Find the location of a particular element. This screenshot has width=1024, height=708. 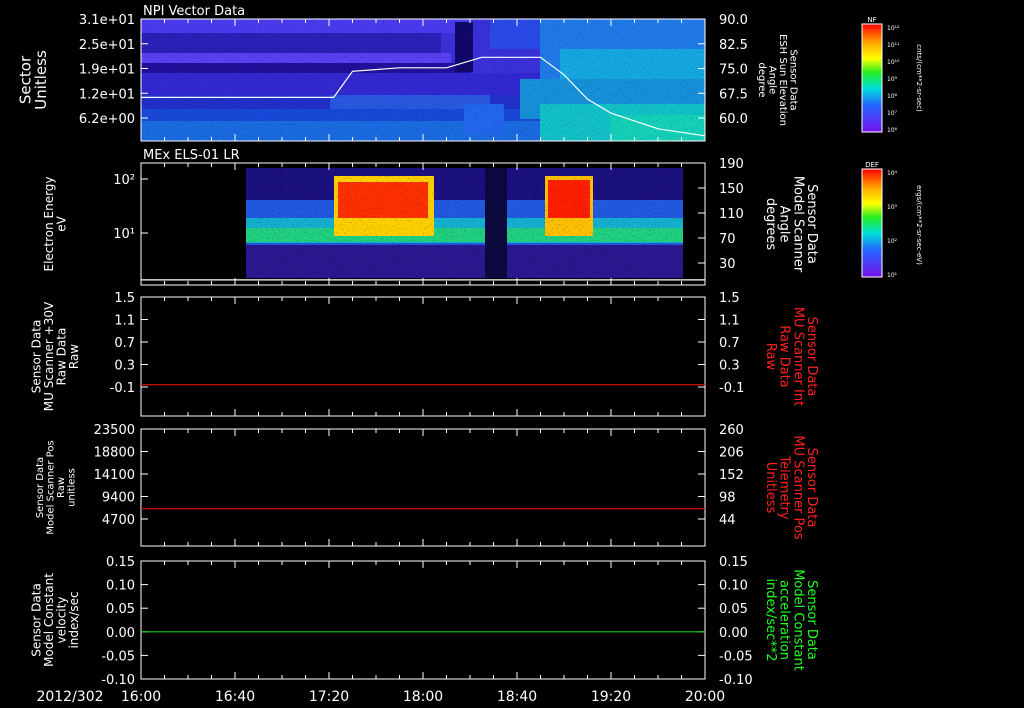

time-tick-label: 16:40 is located at coordinates (235, 697).